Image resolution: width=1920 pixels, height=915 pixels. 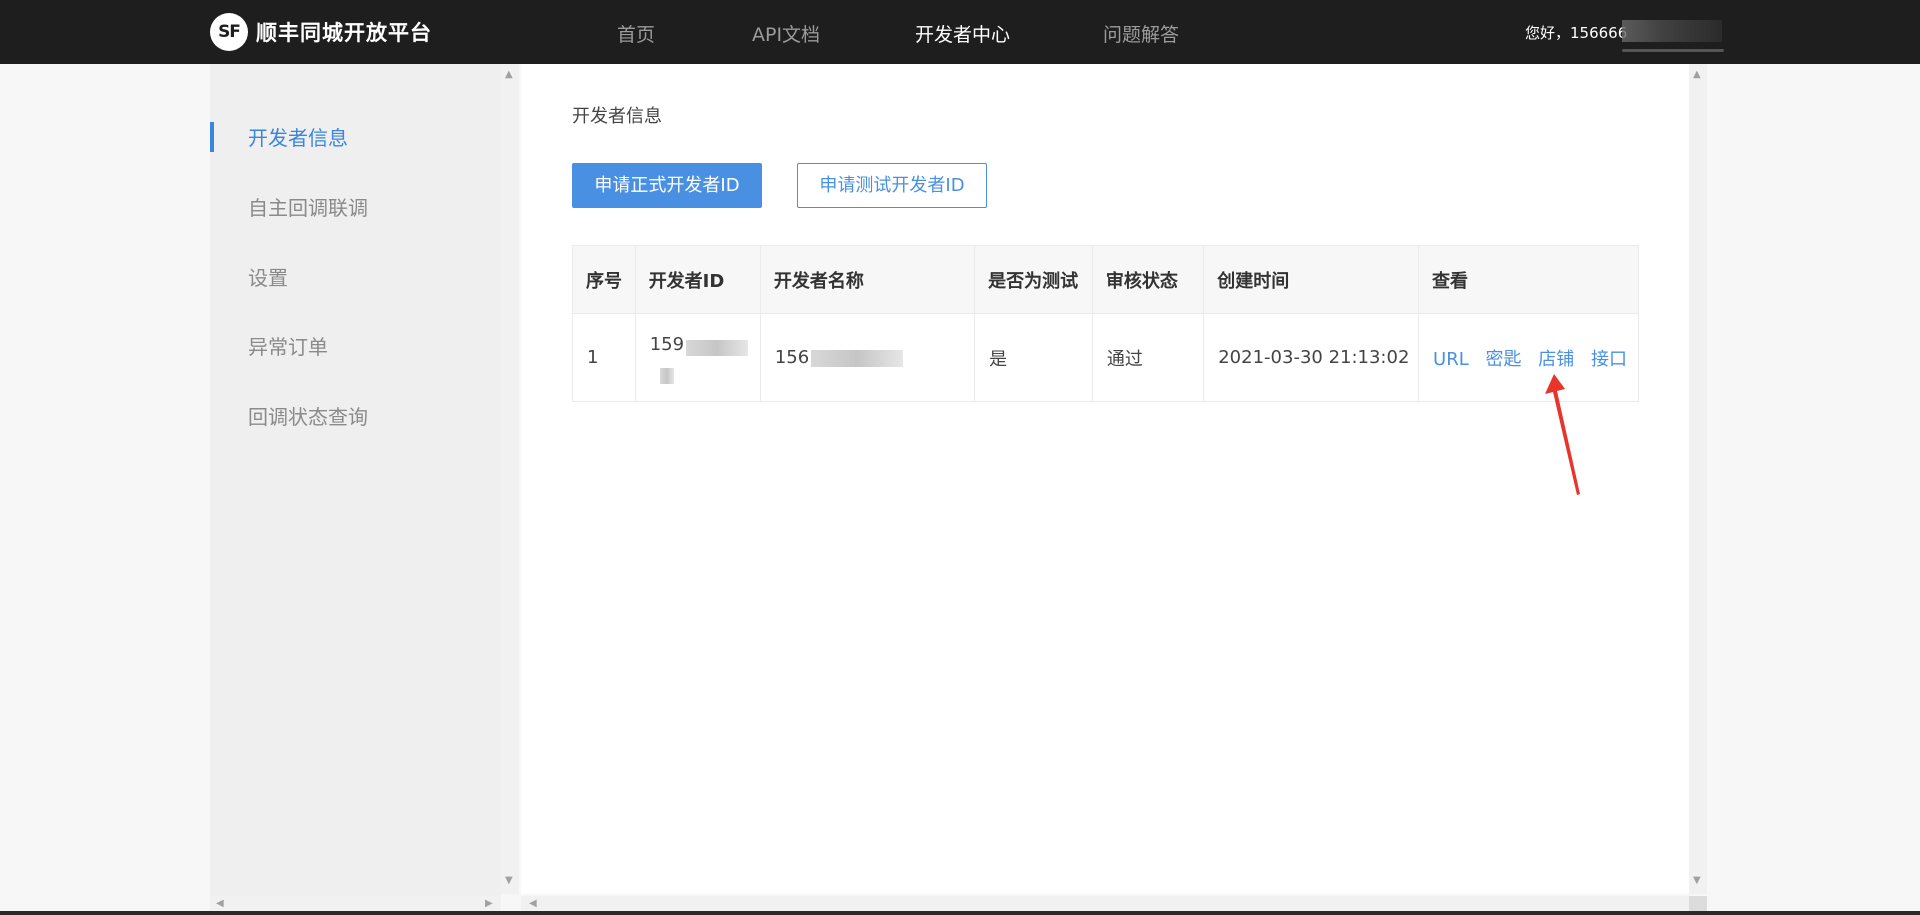 I want to click on bottom-edge, so click(x=960, y=913).